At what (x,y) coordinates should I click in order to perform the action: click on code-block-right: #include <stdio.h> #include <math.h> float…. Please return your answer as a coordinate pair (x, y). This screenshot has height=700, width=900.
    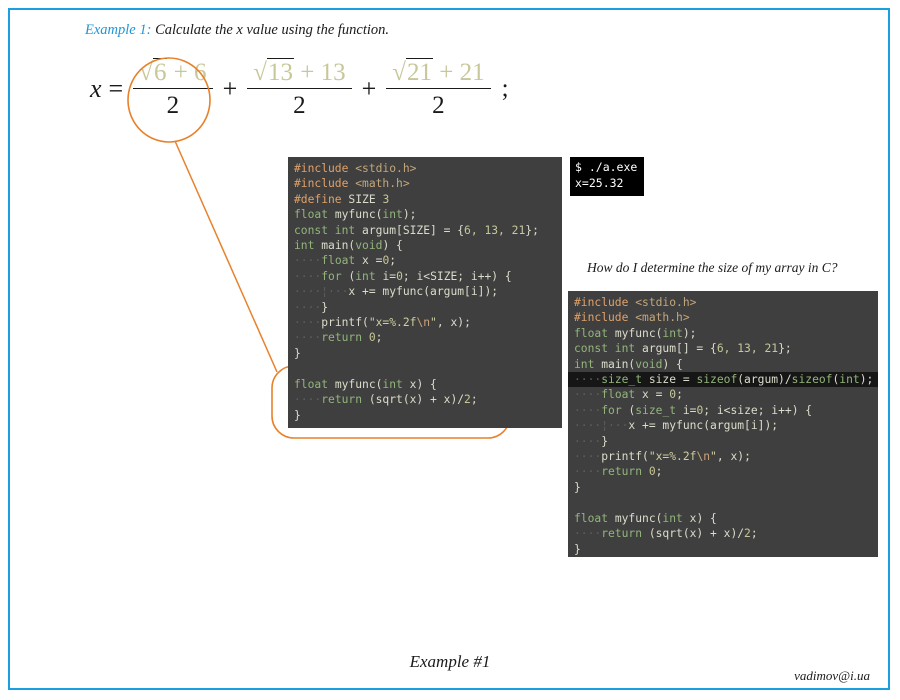
    Looking at the image, I should click on (723, 424).